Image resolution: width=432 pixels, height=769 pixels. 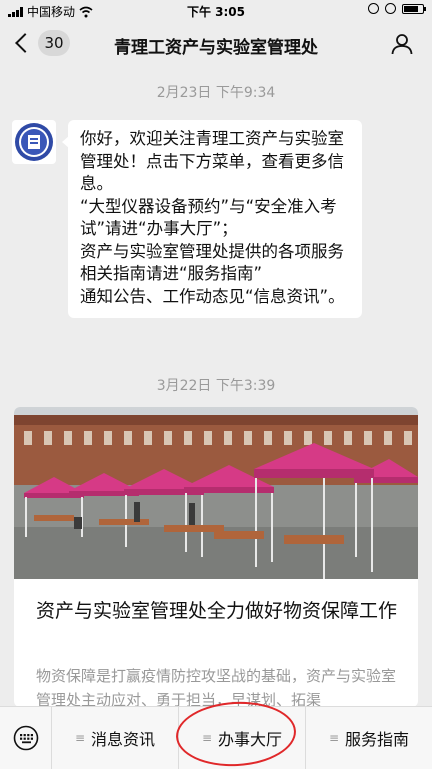 I want to click on message-timestamp-2: 3月22日 下午3:39, so click(x=216, y=386).